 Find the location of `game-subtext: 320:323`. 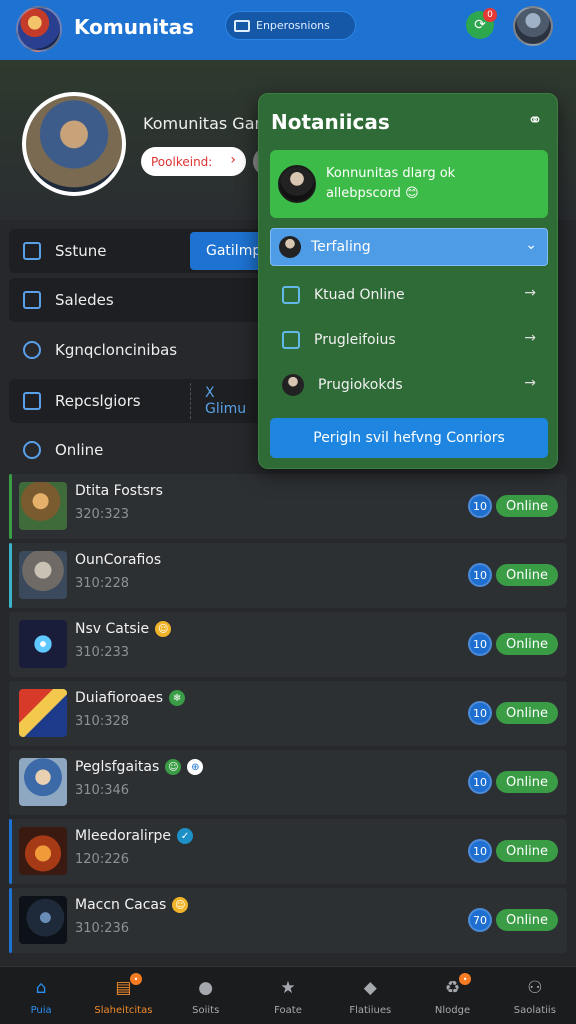

game-subtext: 320:323 is located at coordinates (102, 514).